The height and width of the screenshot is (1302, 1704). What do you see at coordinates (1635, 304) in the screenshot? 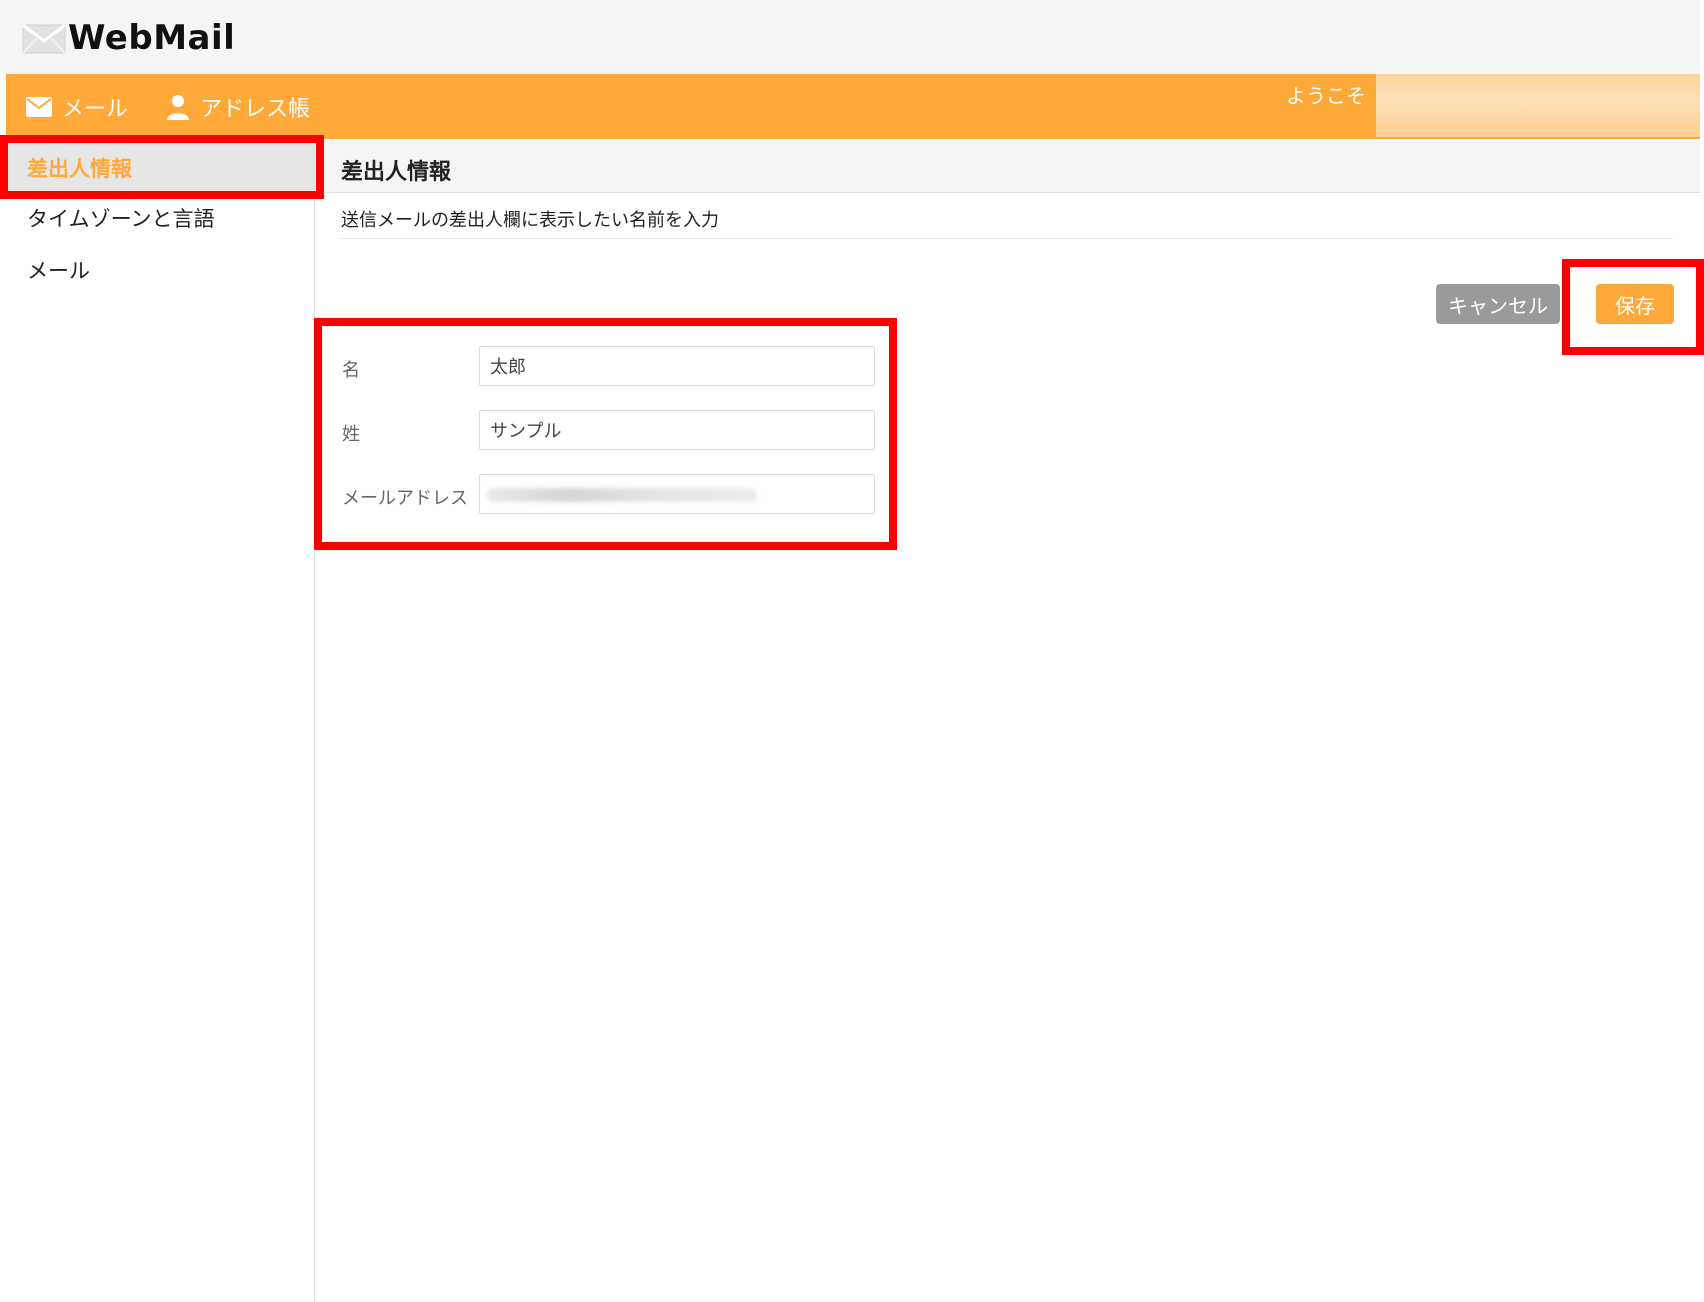
I see `save-button: 保存` at bounding box center [1635, 304].